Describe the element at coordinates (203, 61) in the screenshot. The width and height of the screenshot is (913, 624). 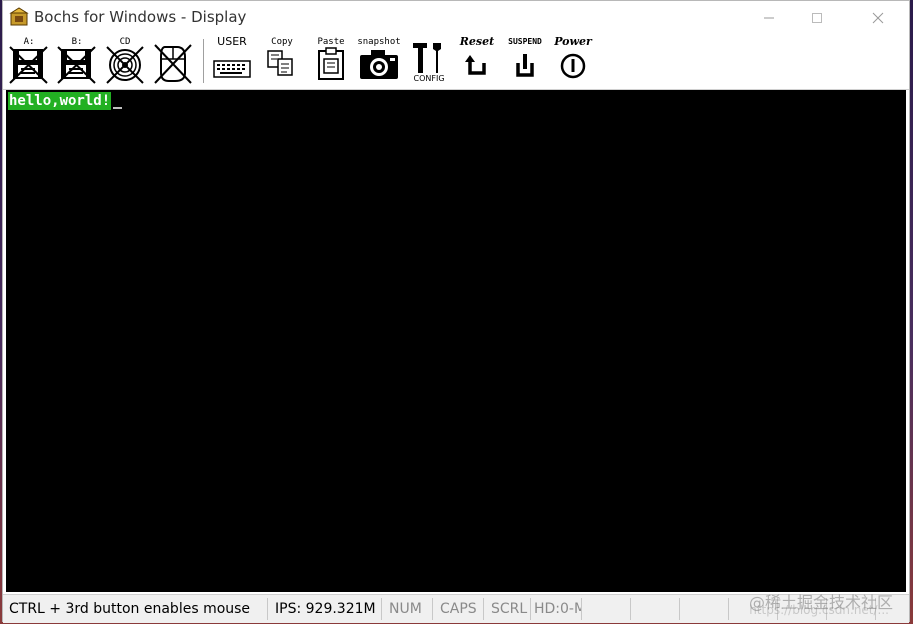
I see `toolbar-separator` at that location.